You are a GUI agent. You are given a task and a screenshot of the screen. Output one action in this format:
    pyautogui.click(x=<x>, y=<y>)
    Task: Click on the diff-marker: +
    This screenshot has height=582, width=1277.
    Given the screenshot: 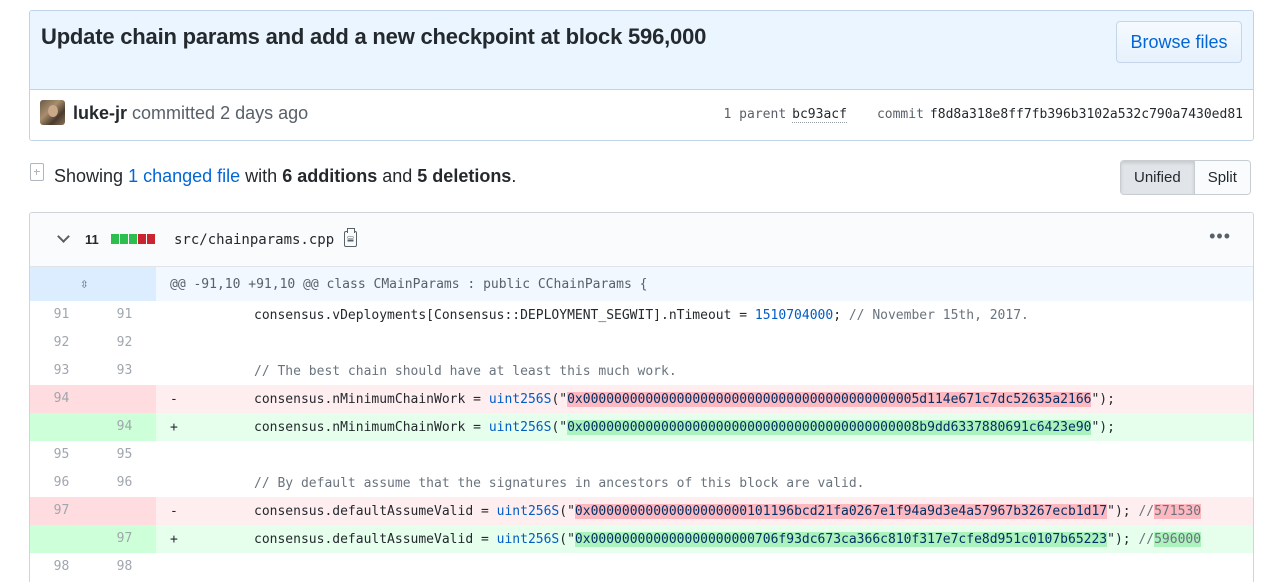 What is the action you would take?
    pyautogui.click(x=174, y=539)
    